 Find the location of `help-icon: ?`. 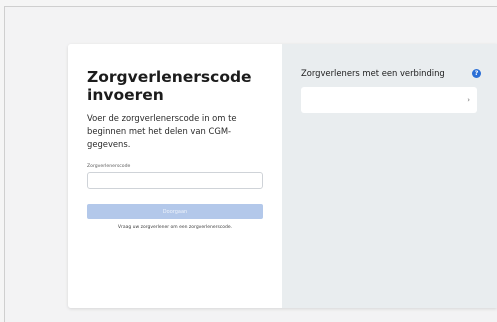

help-icon: ? is located at coordinates (476, 73).